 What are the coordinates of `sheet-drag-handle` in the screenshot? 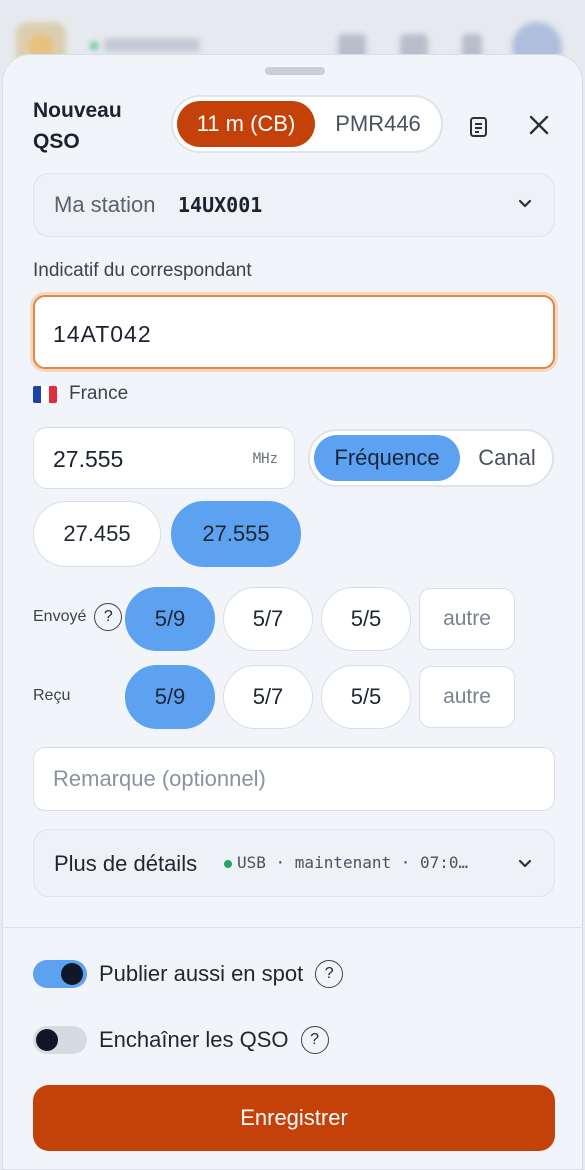 It's located at (295, 71).